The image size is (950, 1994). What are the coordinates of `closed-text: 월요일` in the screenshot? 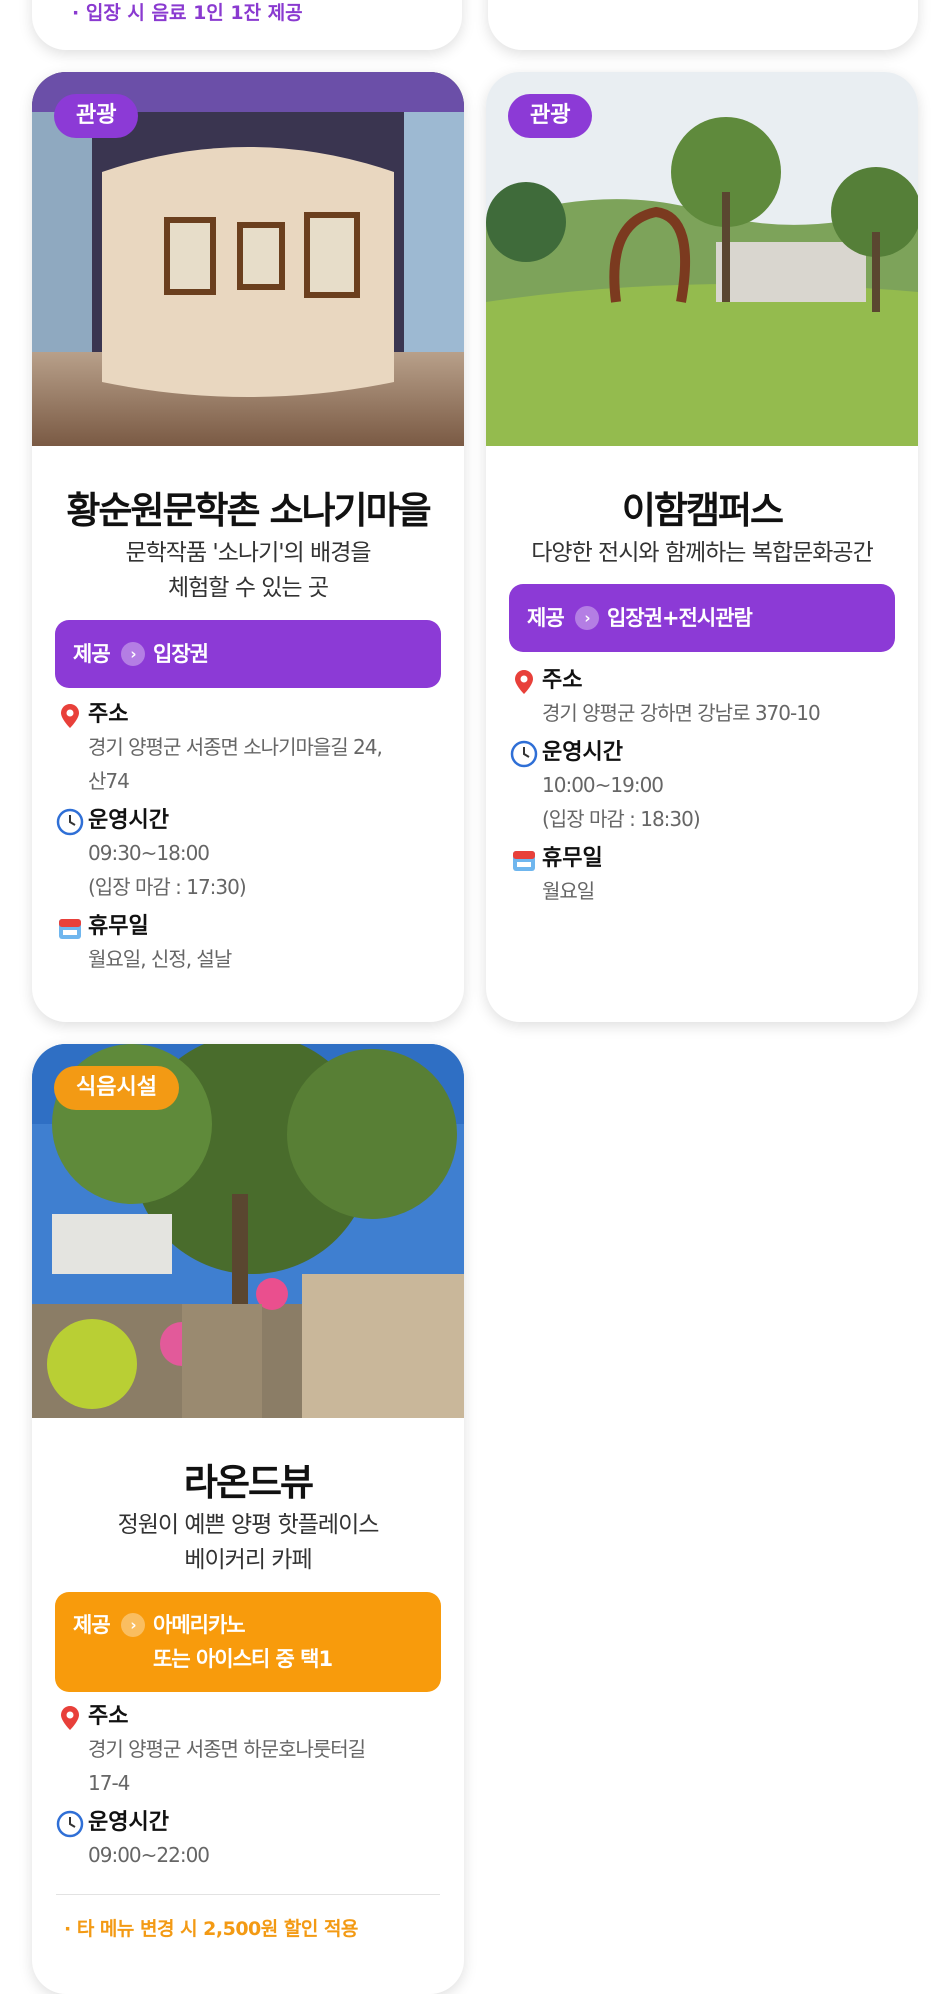 It's located at (568, 891).